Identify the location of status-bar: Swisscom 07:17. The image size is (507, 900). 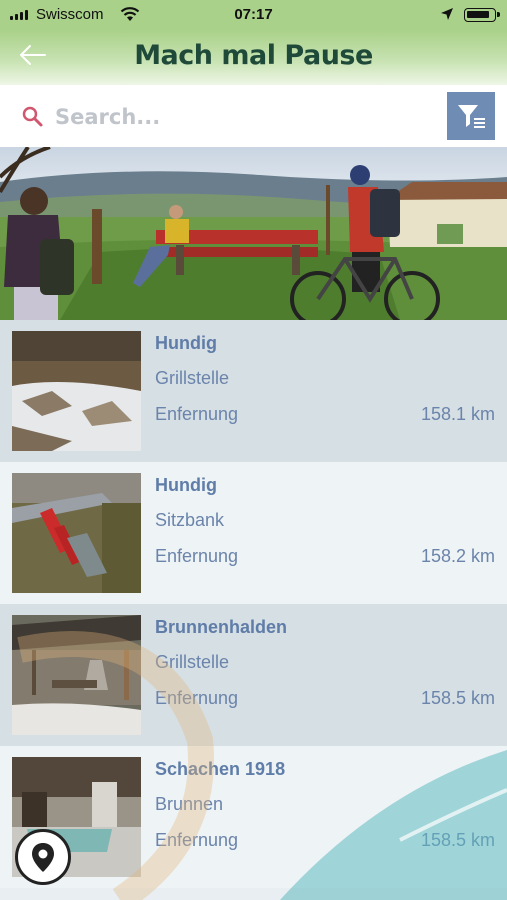
(253, 15).